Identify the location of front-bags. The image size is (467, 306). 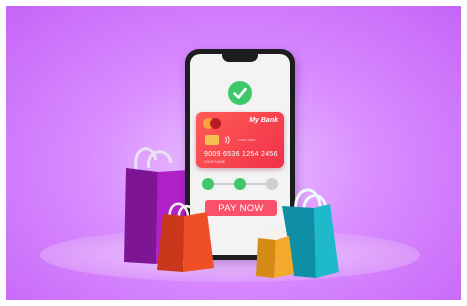
(248, 233).